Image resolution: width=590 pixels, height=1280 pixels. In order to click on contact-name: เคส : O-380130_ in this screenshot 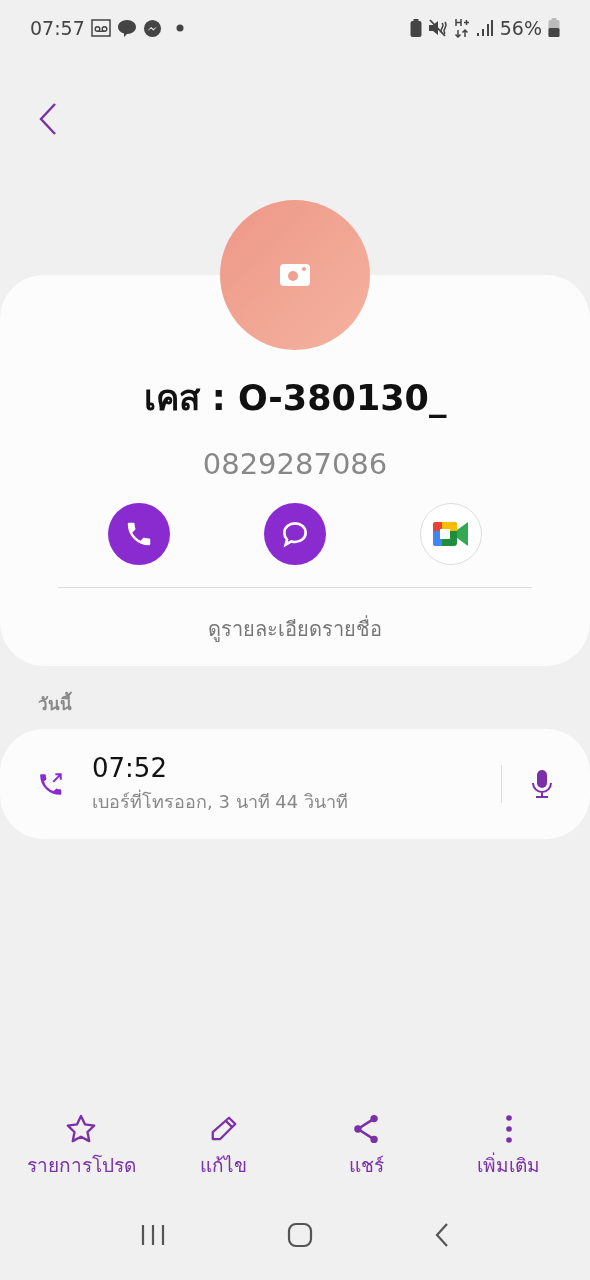, I will do `click(295, 398)`.